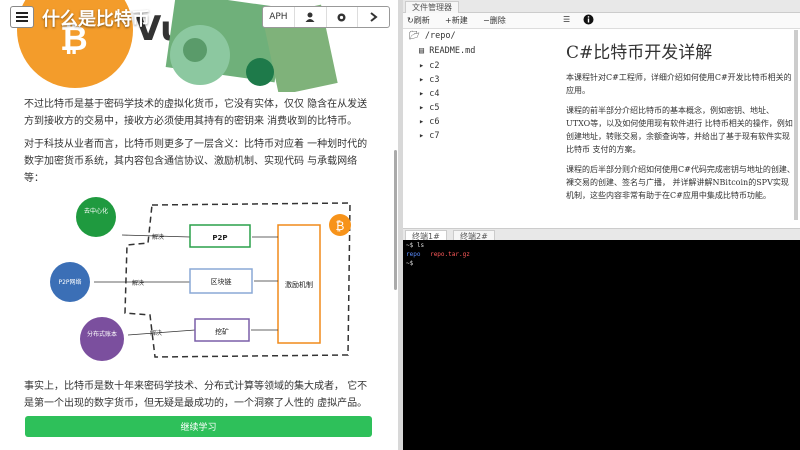  What do you see at coordinates (219, 238) in the screenshot?
I see `box-label: P2P` at bounding box center [219, 238].